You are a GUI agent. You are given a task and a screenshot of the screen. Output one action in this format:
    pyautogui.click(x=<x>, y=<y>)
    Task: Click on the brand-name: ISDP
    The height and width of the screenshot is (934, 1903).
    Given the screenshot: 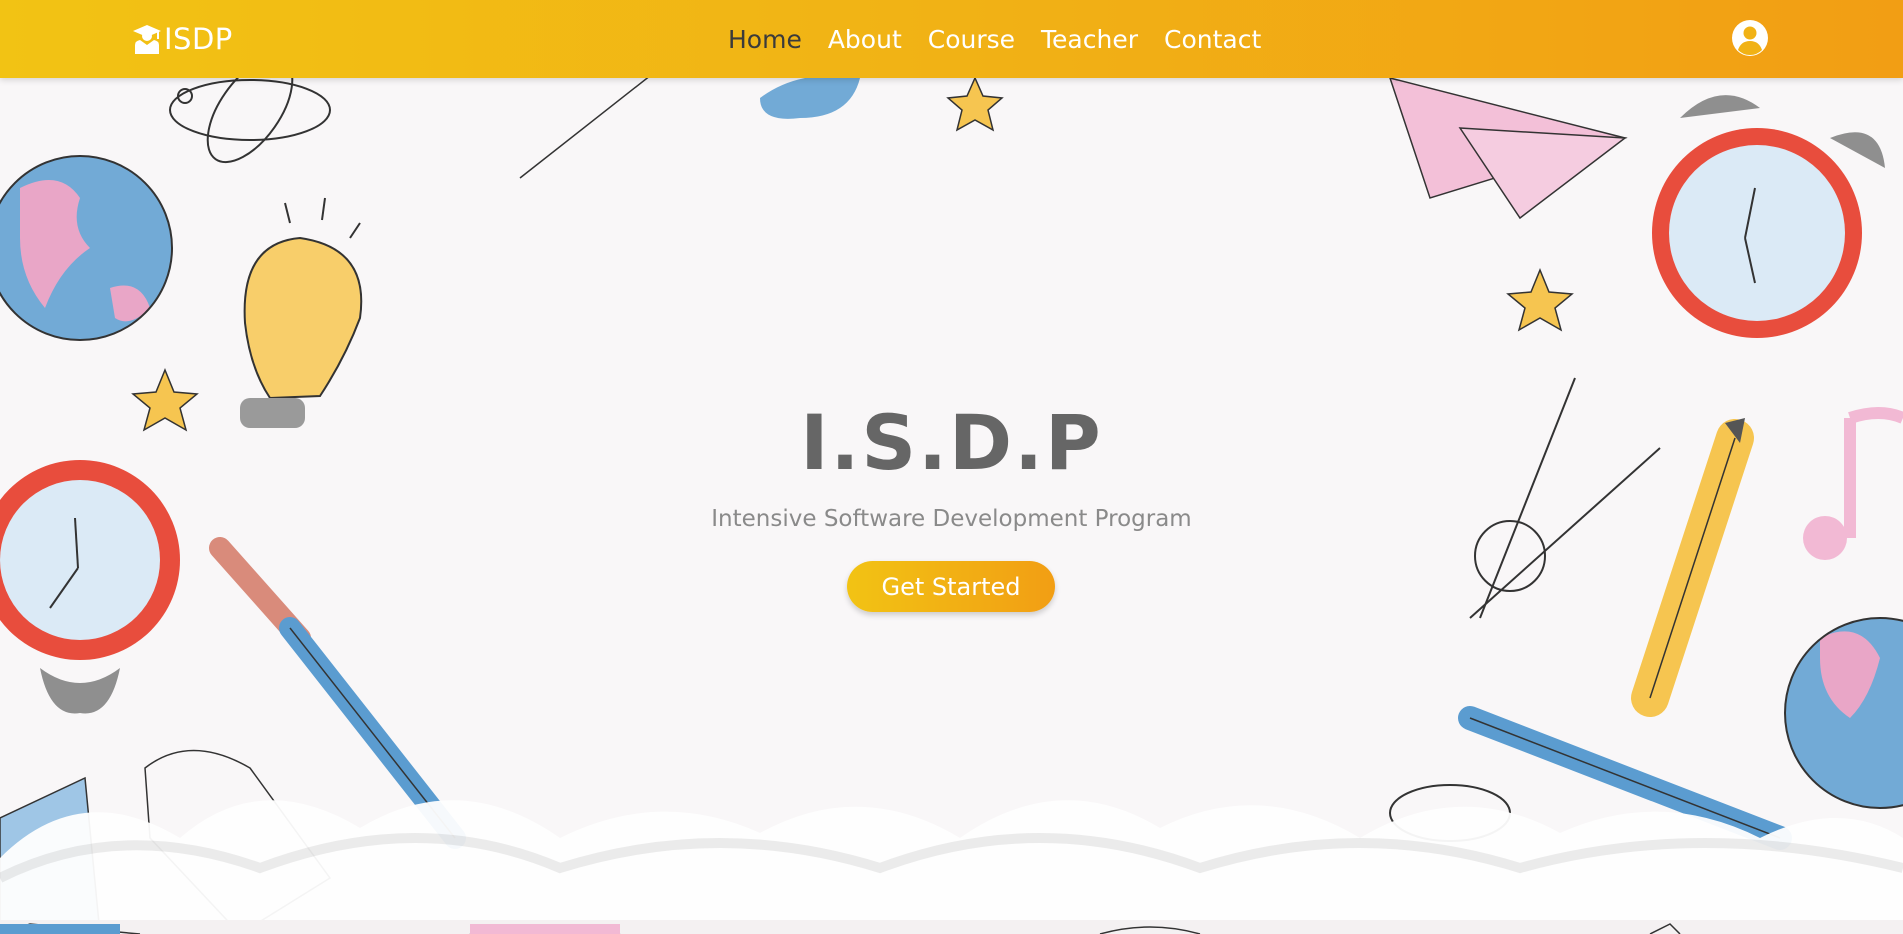 What is the action you would take?
    pyautogui.click(x=198, y=39)
    